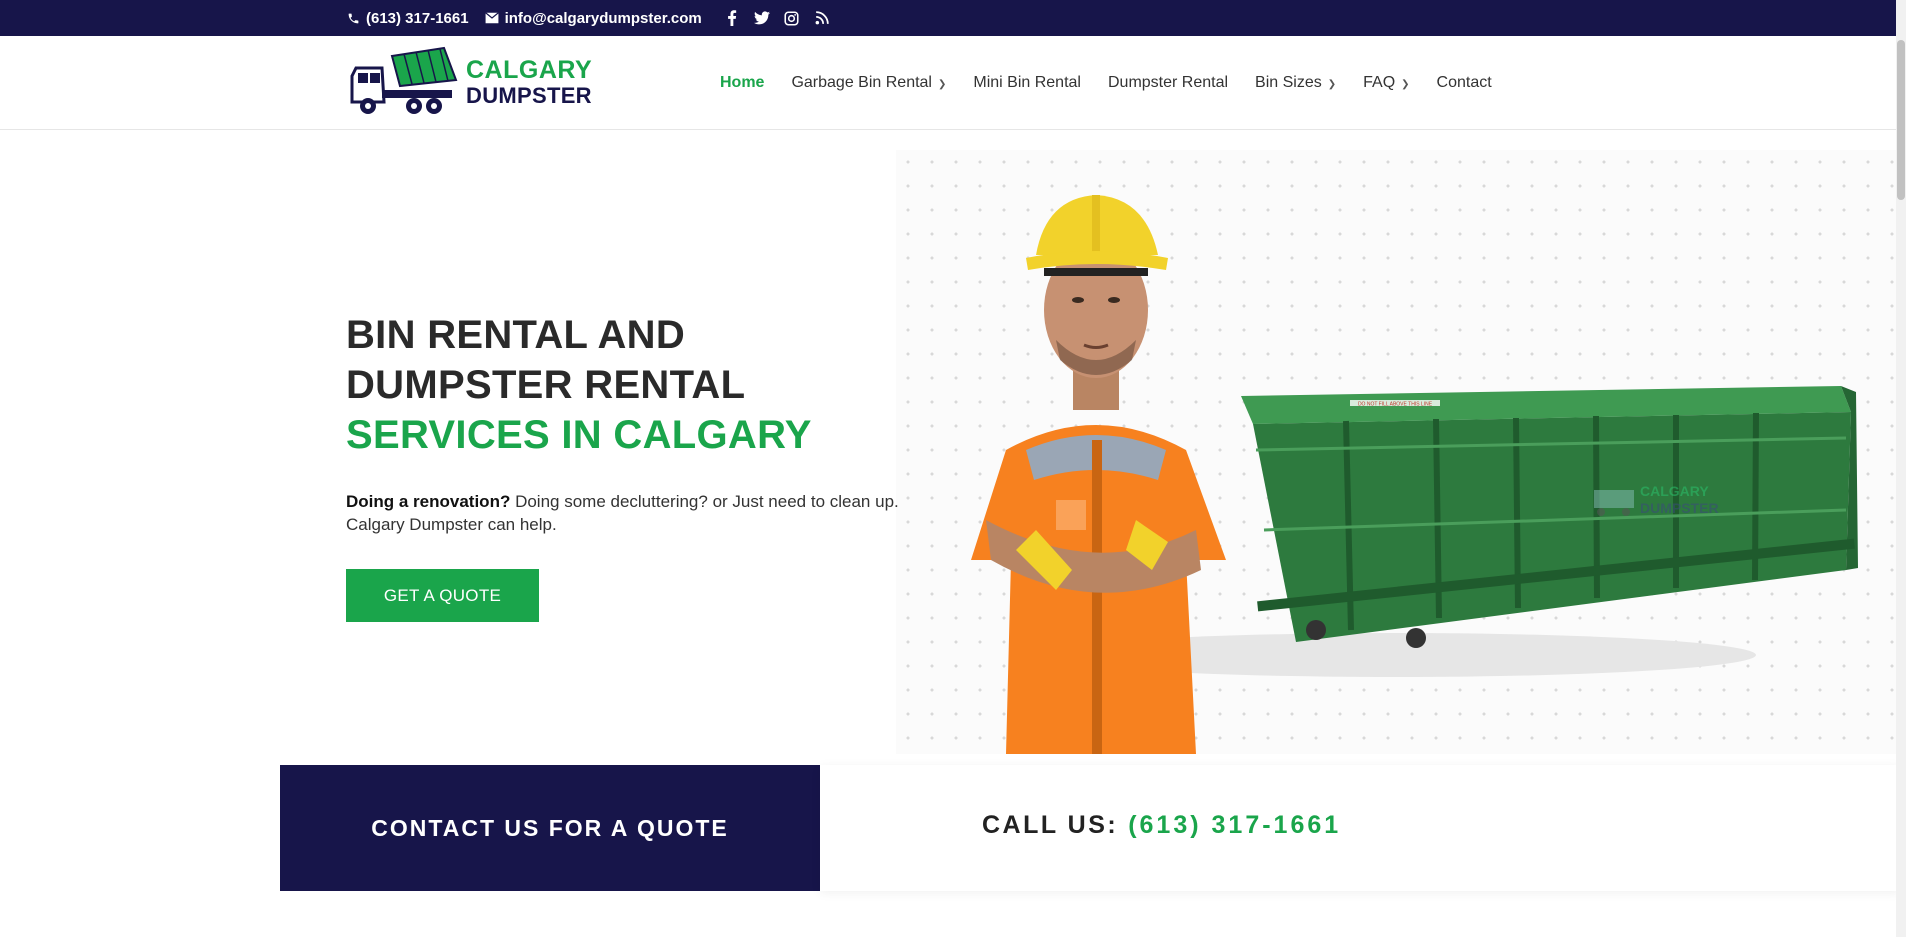 The image size is (1906, 937). I want to click on call-us-phone-link: (613) 317-1661, so click(1234, 825).